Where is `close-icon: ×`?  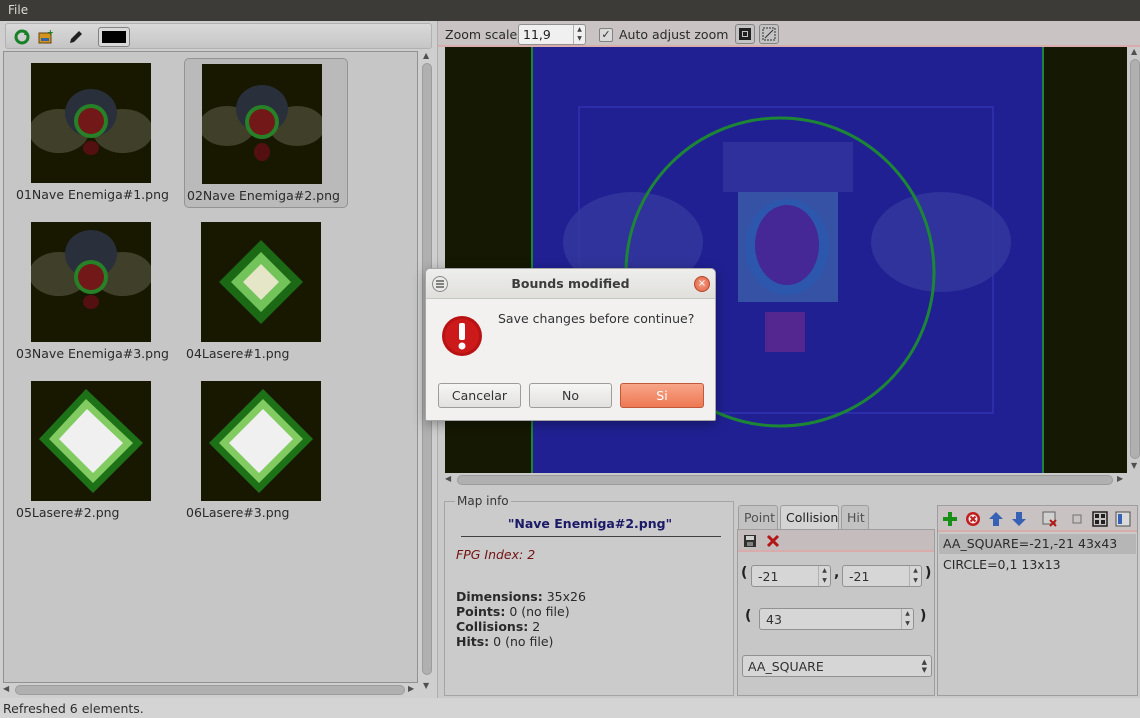
close-icon: × is located at coordinates (702, 284).